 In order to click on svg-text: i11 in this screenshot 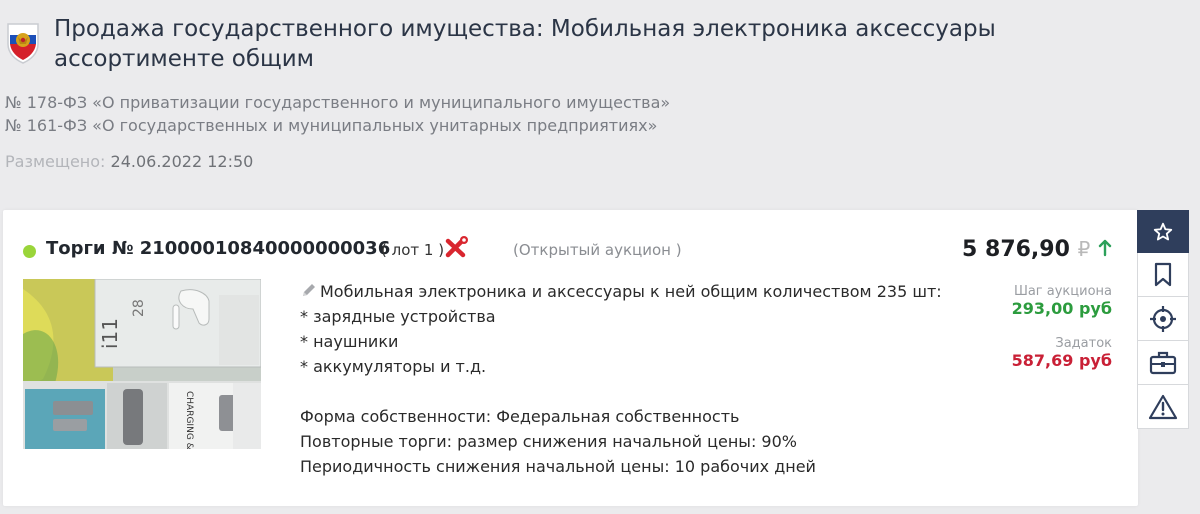, I will do `click(110, 333)`.